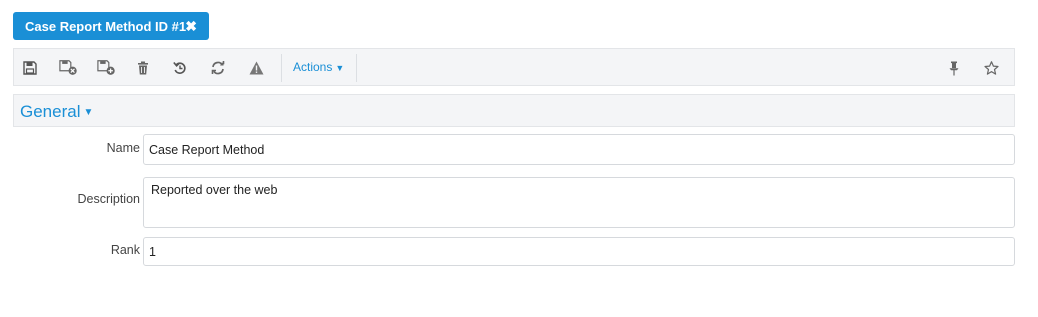 The image size is (1038, 317). I want to click on general-section-toggle: General ▼, so click(56, 112).